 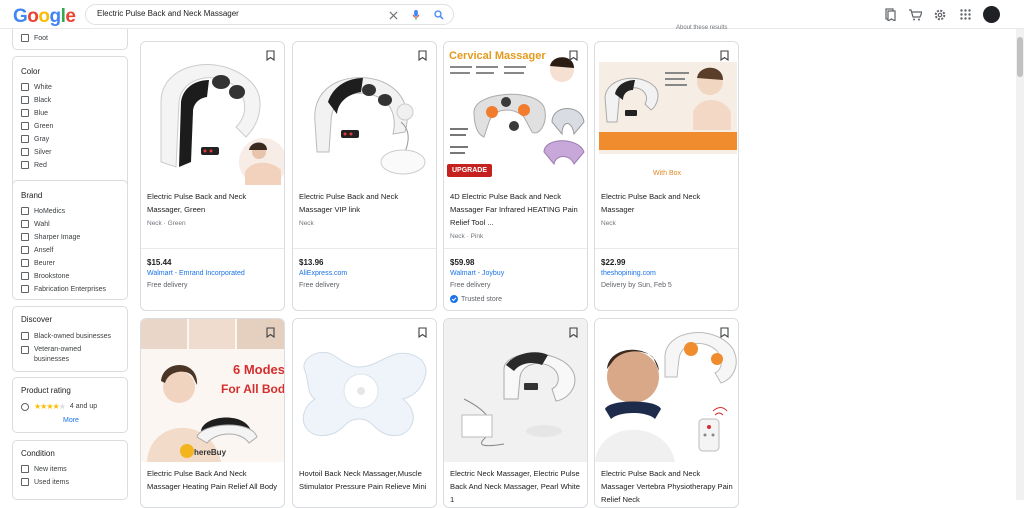 What do you see at coordinates (454, 299) in the screenshot?
I see `verified-icon` at bounding box center [454, 299].